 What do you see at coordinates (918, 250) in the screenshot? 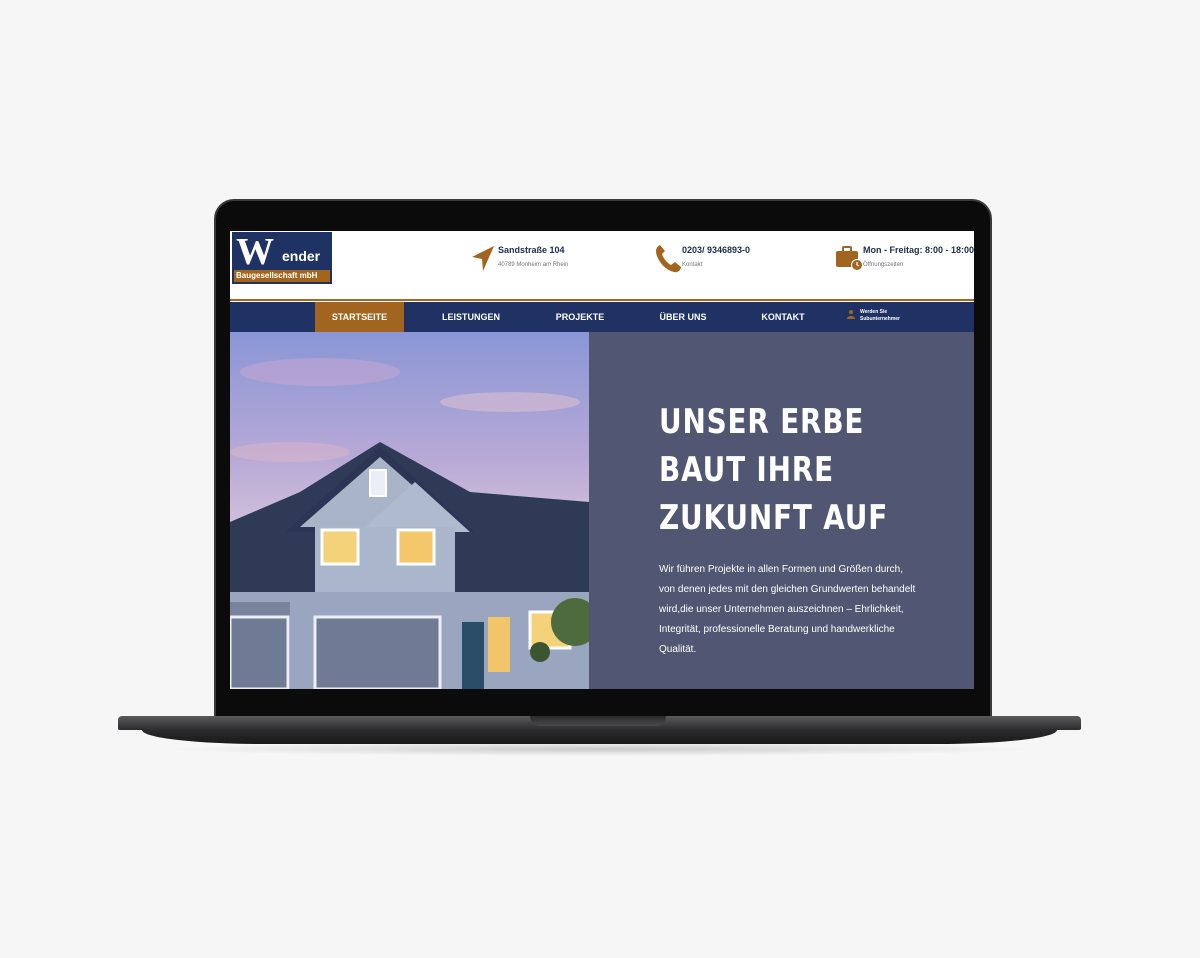
I see `opening-hours: Mon - Freitag: 8:00 - 18:00` at bounding box center [918, 250].